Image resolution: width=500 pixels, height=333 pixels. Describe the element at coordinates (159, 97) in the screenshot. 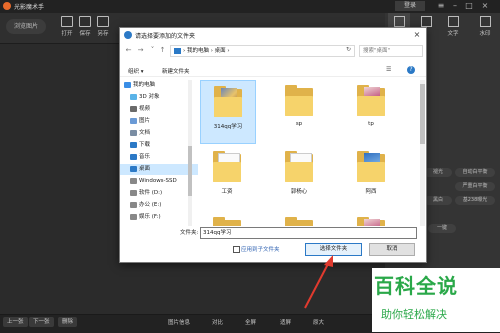

I see `tree-item: 3D 对象` at that location.